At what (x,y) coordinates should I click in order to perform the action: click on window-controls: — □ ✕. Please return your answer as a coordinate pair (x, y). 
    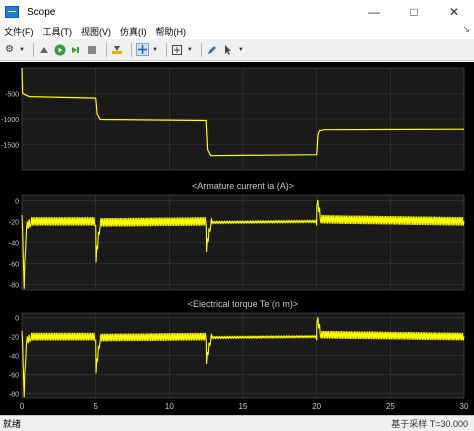
    Looking at the image, I should click on (414, 12).